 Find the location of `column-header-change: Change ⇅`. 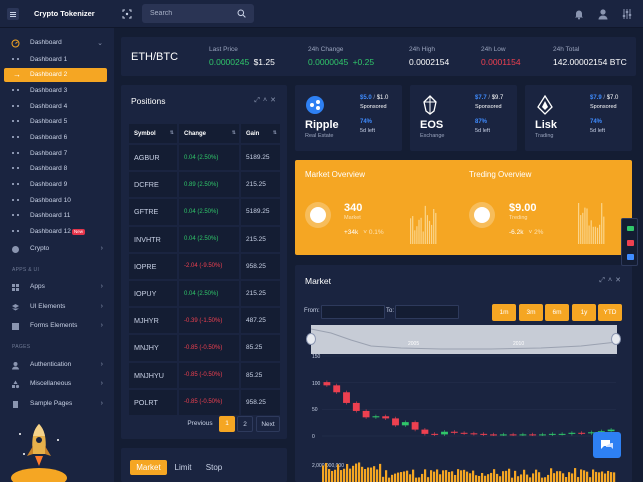

column-header-change: Change ⇅ is located at coordinates (209, 133).